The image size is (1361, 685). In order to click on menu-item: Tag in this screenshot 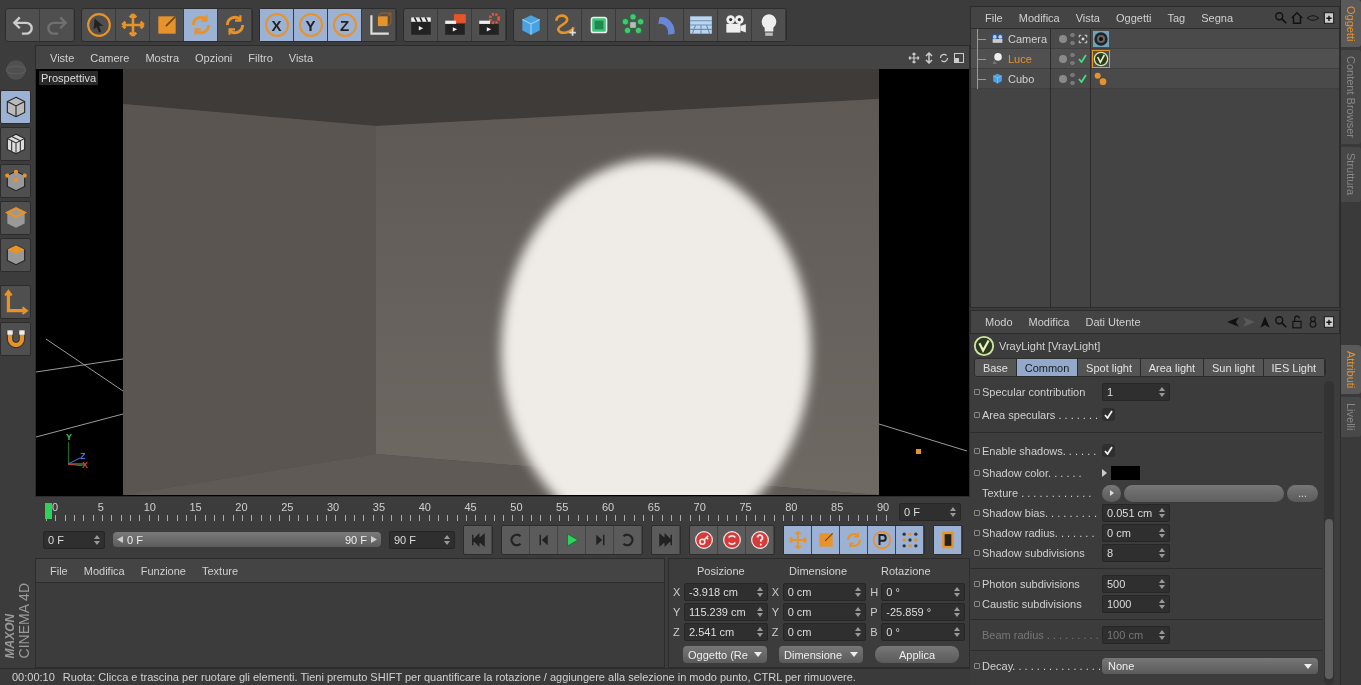, I will do `click(1176, 17)`.